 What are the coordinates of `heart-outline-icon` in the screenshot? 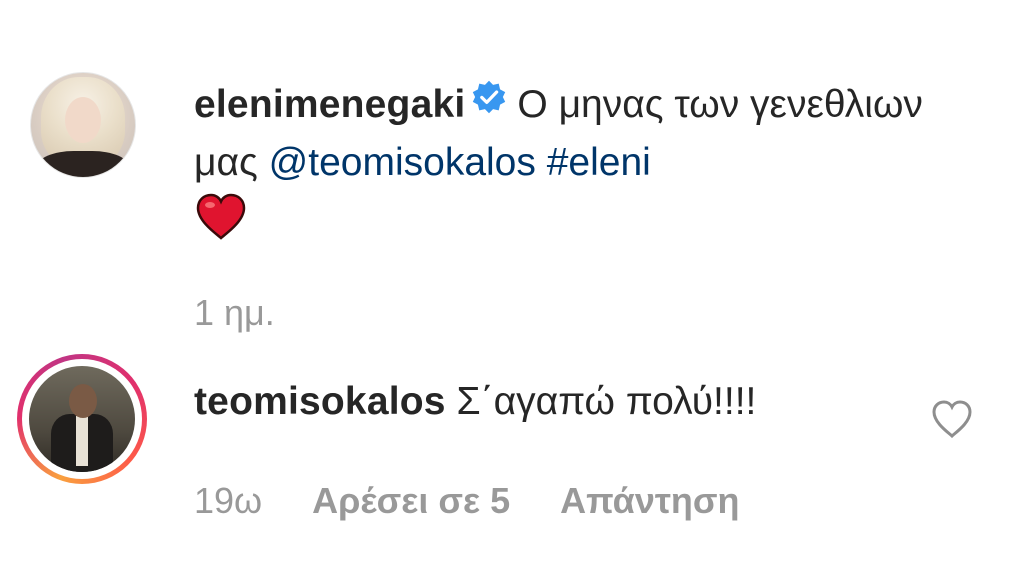 It's located at (952, 420).